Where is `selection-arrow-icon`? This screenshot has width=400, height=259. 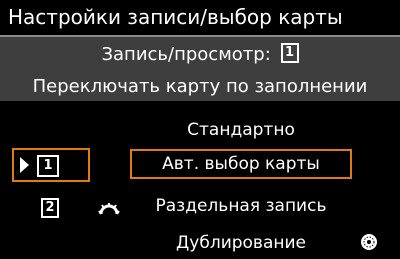 selection-arrow-icon is located at coordinates (24, 165).